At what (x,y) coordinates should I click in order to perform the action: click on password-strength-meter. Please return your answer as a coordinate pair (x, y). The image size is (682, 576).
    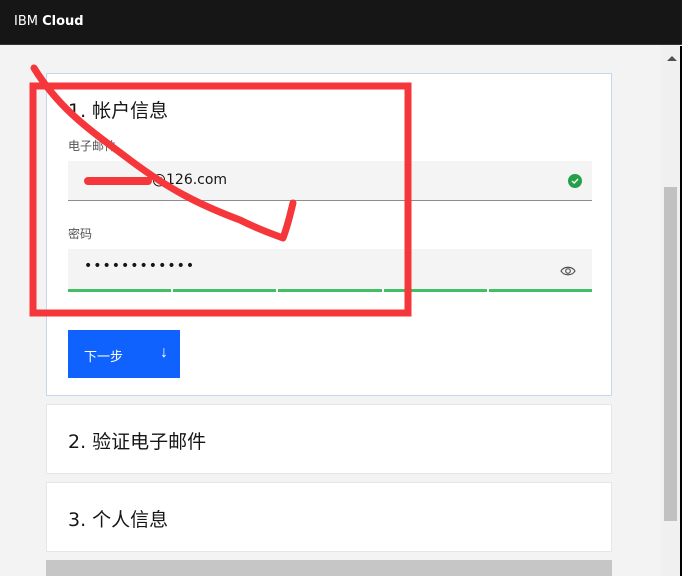
    Looking at the image, I should click on (330, 290).